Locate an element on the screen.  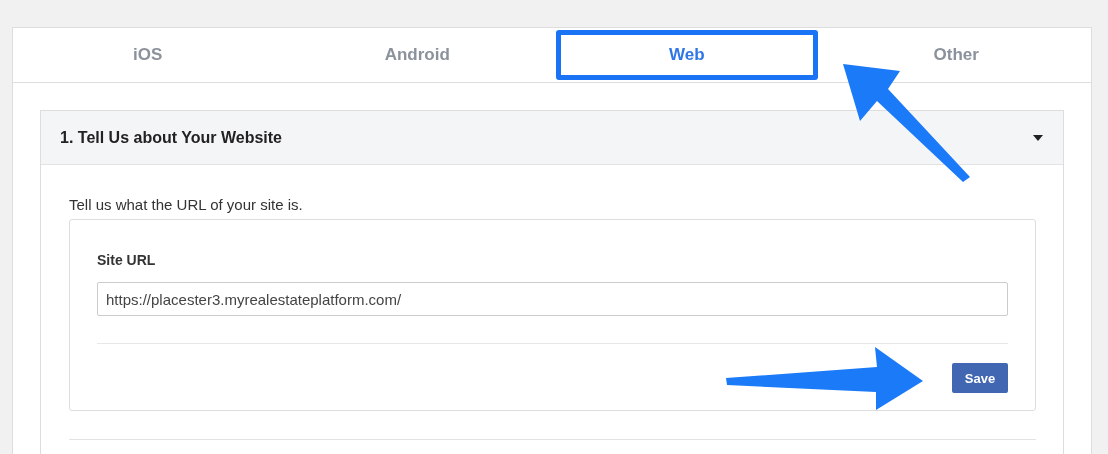
tab: Other is located at coordinates (956, 55).